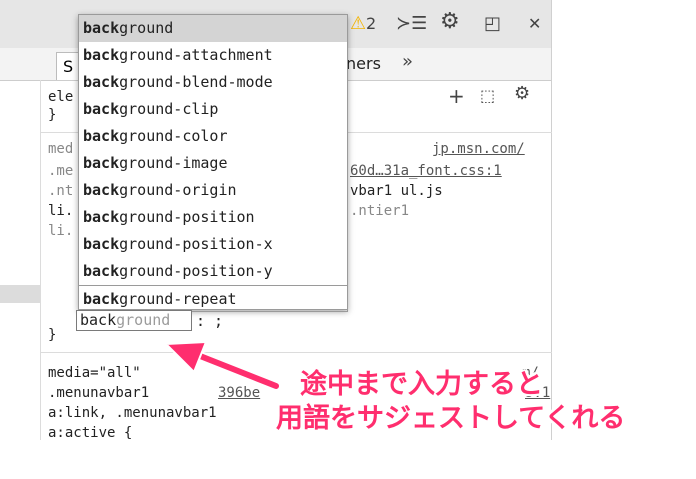 The height and width of the screenshot is (479, 696). I want to click on suggestion-item: background, so click(213, 28).